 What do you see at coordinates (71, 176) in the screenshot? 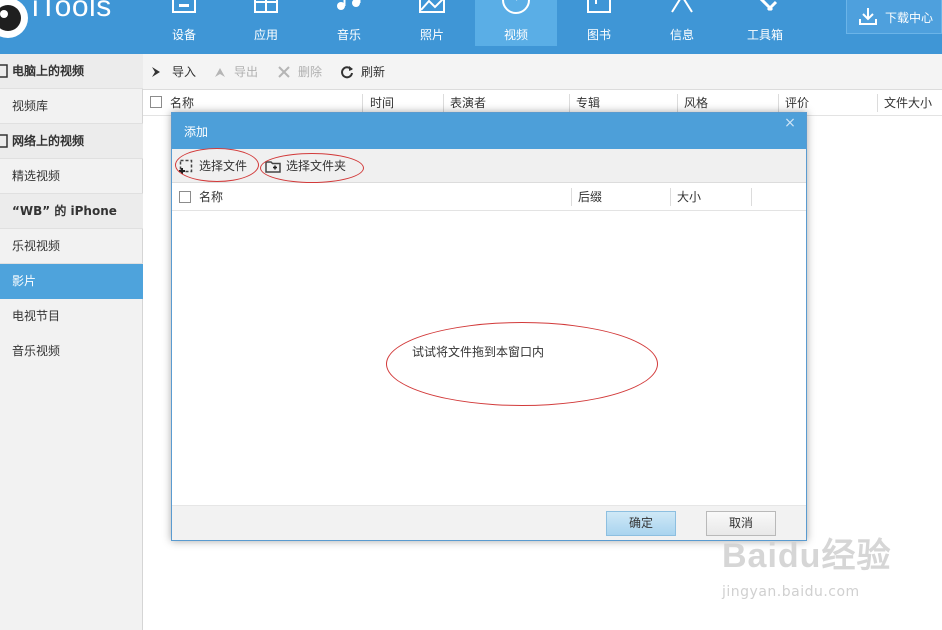
I see `sidebar-item-featured-videos: 精选视频` at bounding box center [71, 176].